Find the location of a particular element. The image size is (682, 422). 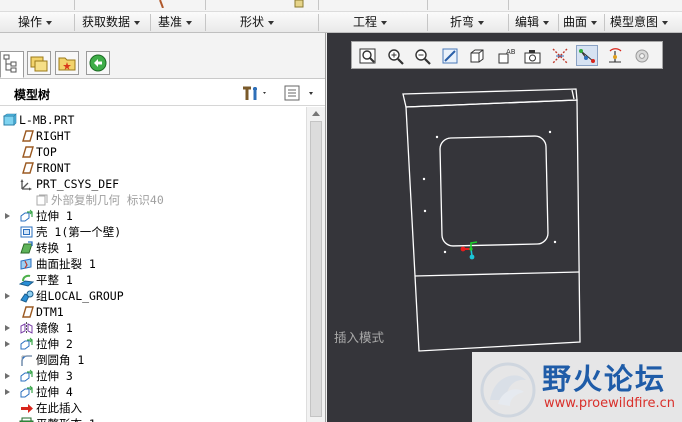

tree-item-label: 曲面扯裂 1 is located at coordinates (66, 264).